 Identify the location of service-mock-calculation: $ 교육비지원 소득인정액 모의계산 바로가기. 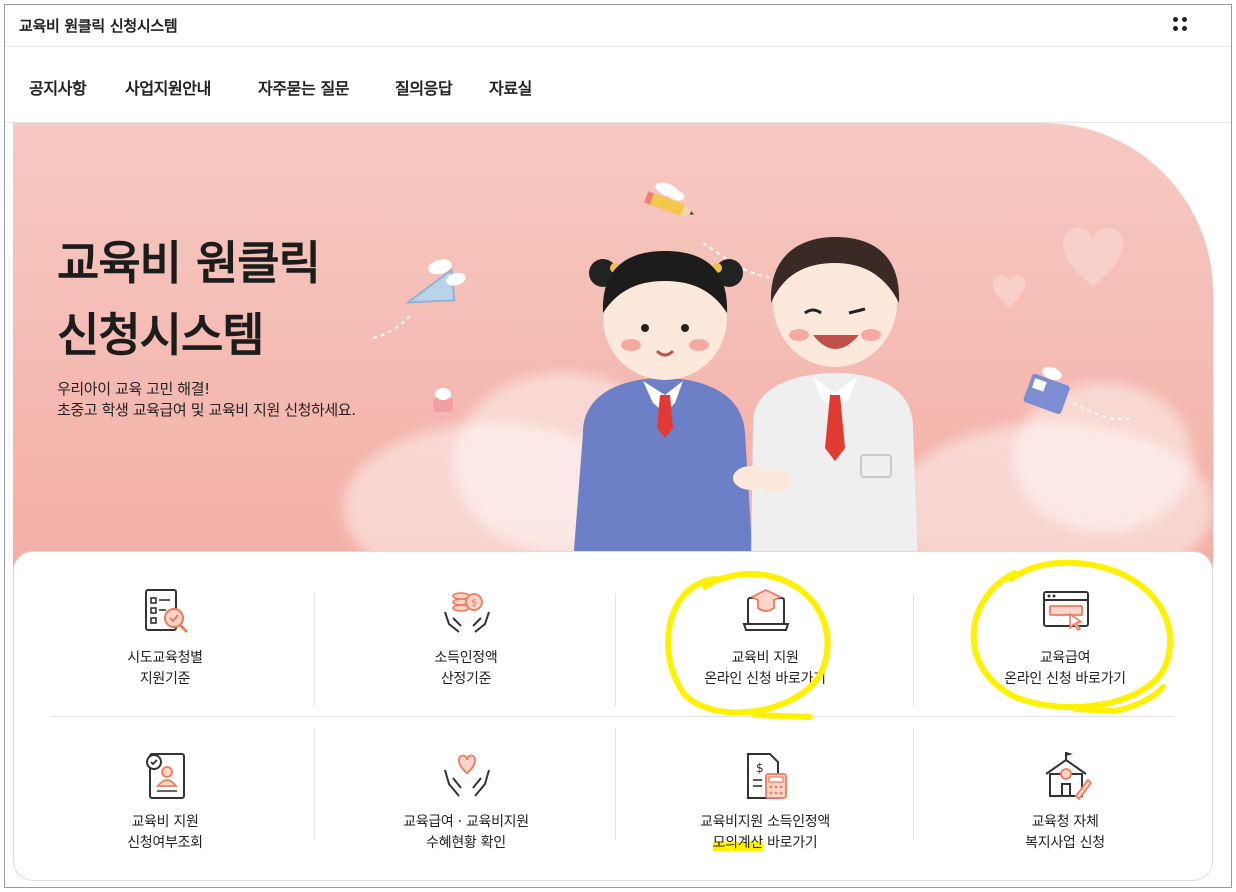
(765, 791).